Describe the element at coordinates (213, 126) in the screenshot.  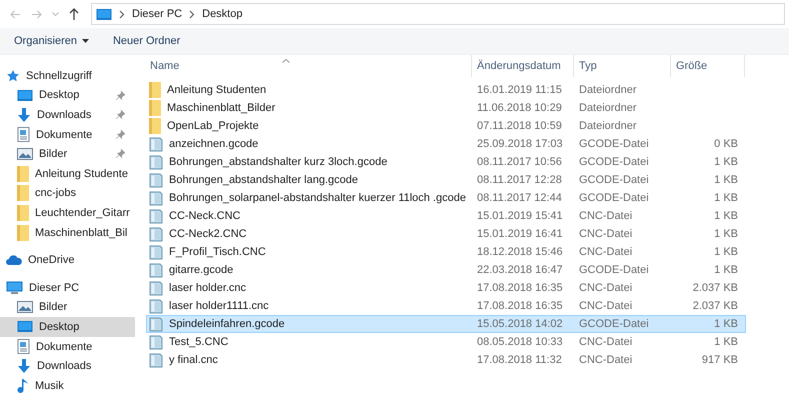
I see `file-name: OpenLab_Projekte` at that location.